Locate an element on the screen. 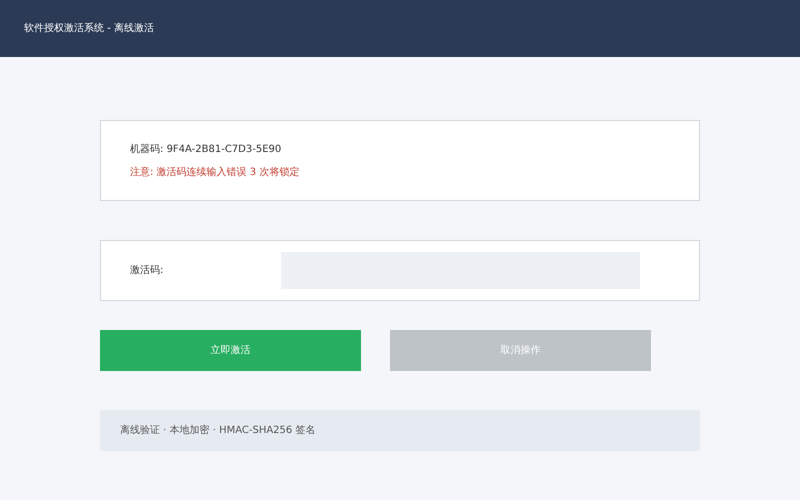 This screenshot has height=500, width=800. cancel-button: 取消操作 is located at coordinates (520, 350).